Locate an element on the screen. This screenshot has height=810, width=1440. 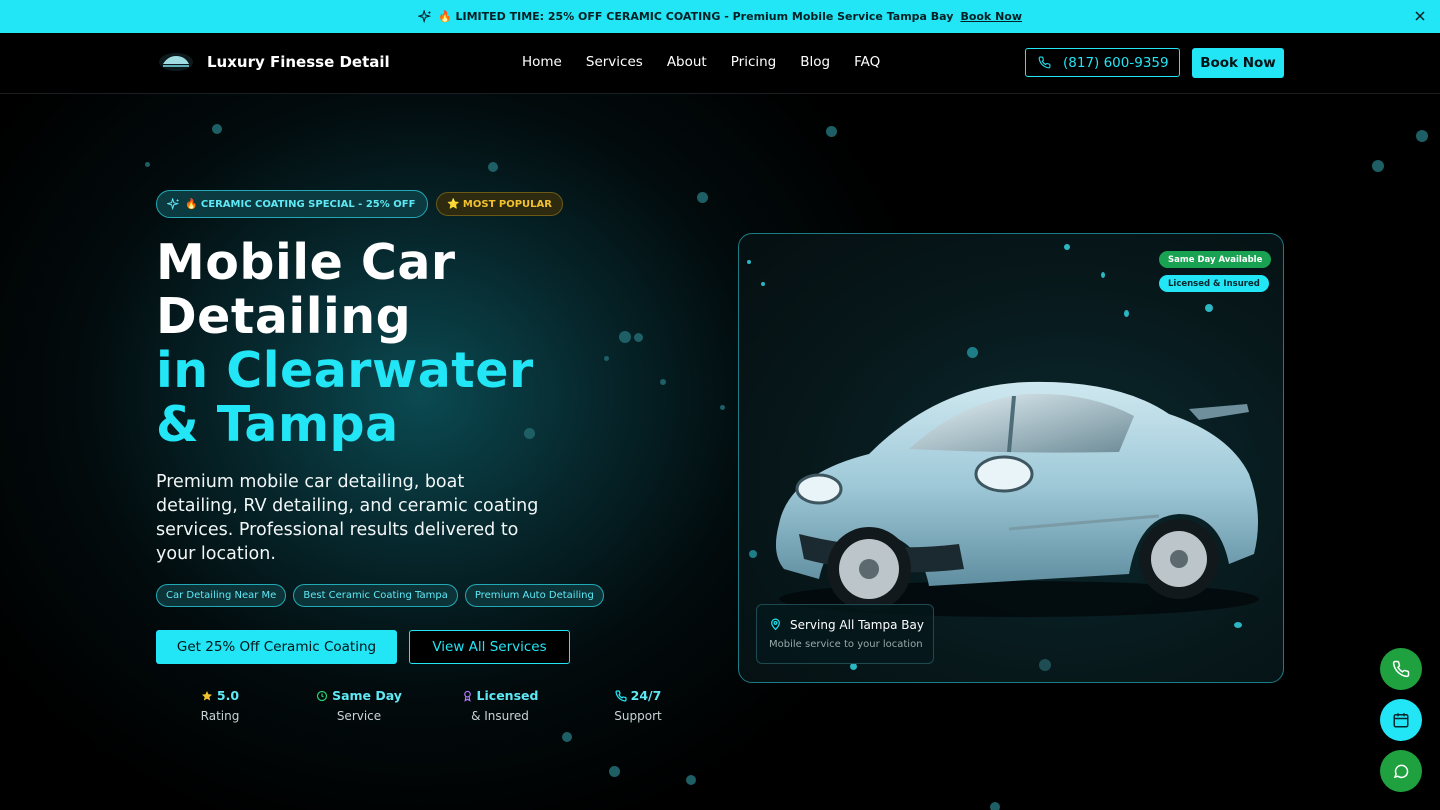
ceramic-special-badge: 🔥 CERAMIC COATING SPECIAL - 25% OFF is located at coordinates (292, 204).